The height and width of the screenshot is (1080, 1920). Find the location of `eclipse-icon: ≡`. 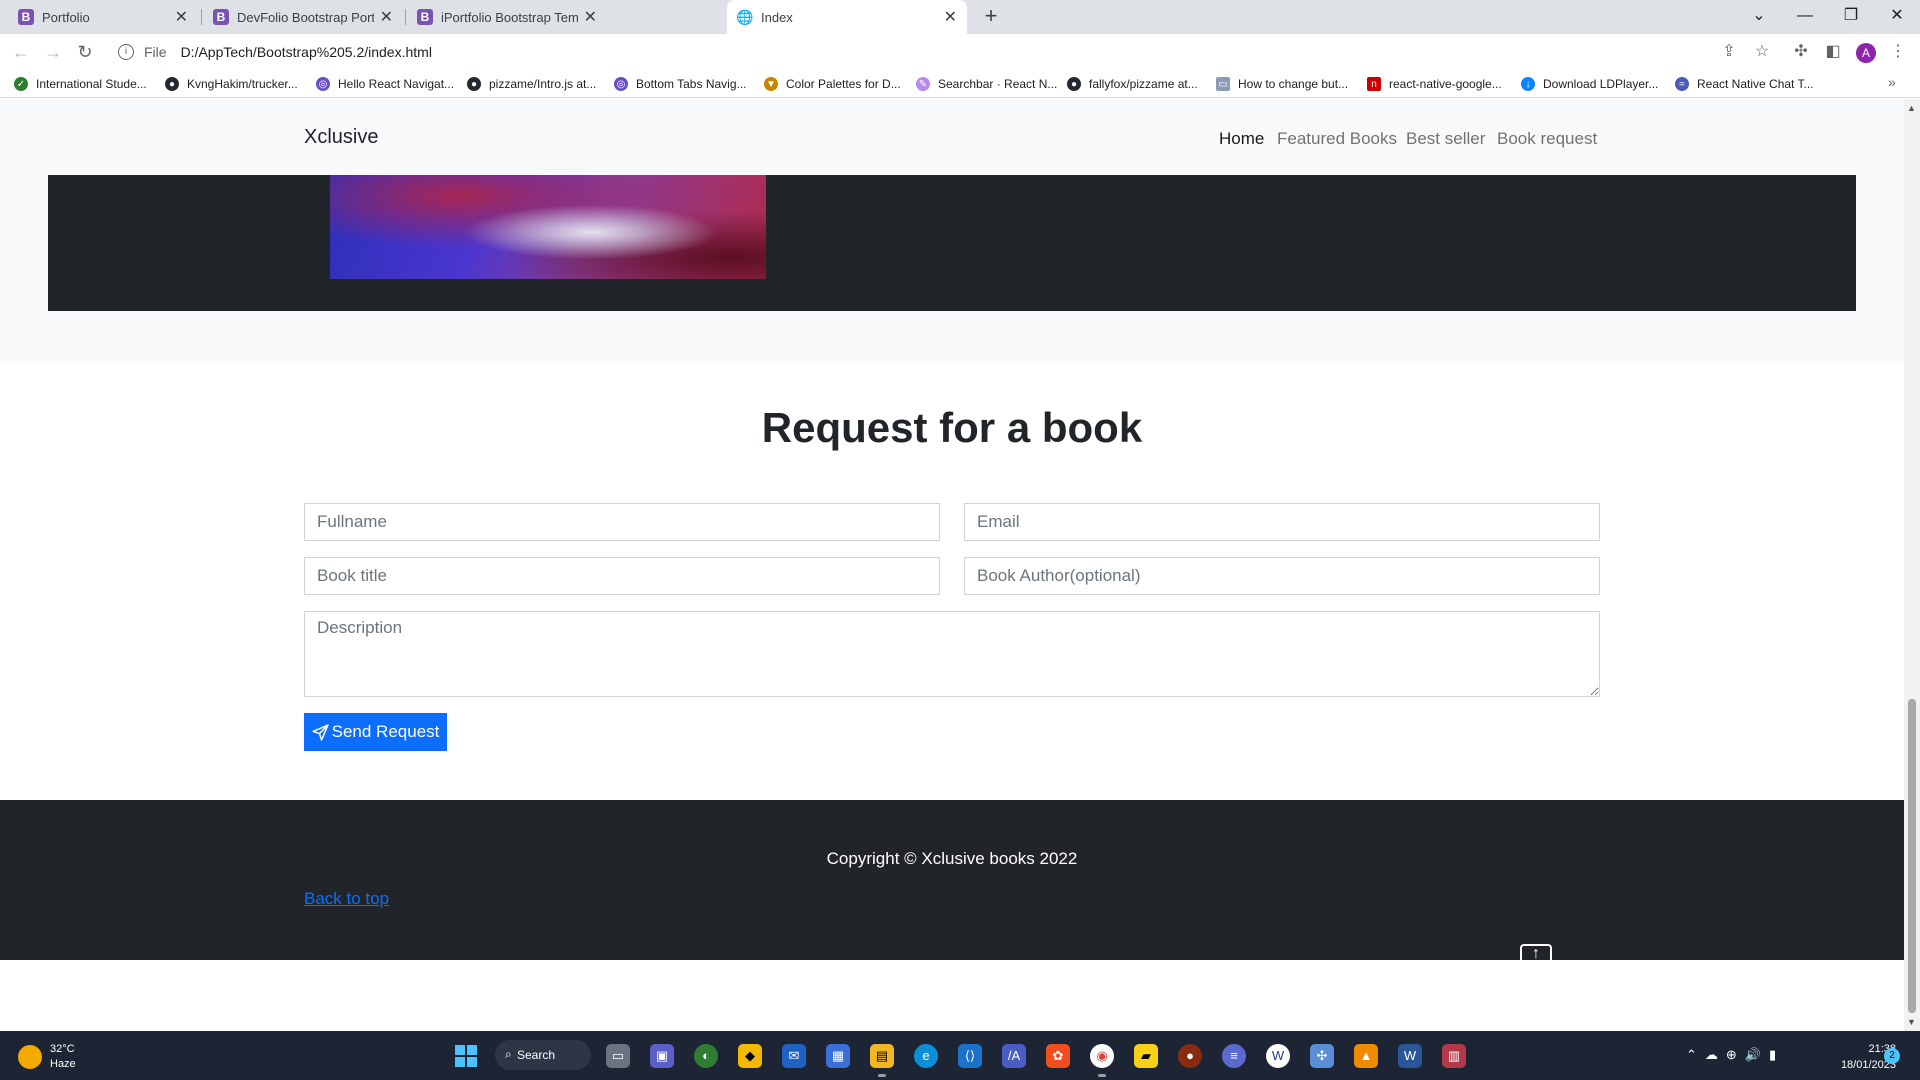

eclipse-icon: ≡ is located at coordinates (1234, 1056).